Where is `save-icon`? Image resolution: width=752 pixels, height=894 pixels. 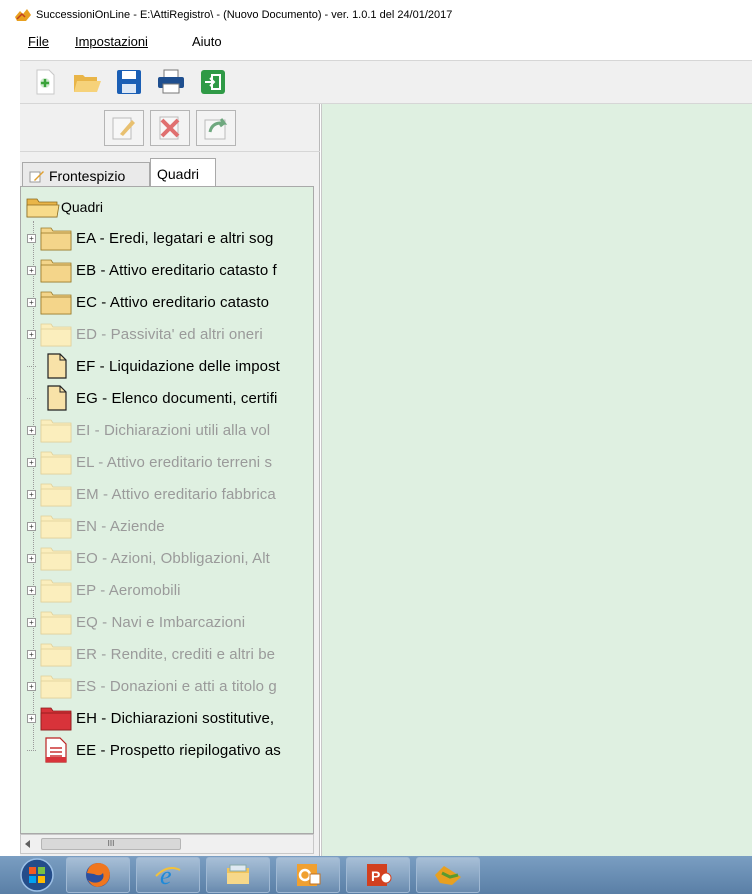
save-icon is located at coordinates (129, 82).